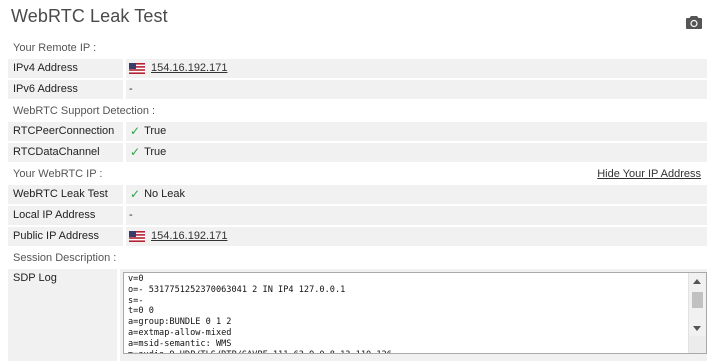 Image resolution: width=716 pixels, height=362 pixels. Describe the element at coordinates (65, 236) in the screenshot. I see `public-ip-label: Public IP Address` at that location.